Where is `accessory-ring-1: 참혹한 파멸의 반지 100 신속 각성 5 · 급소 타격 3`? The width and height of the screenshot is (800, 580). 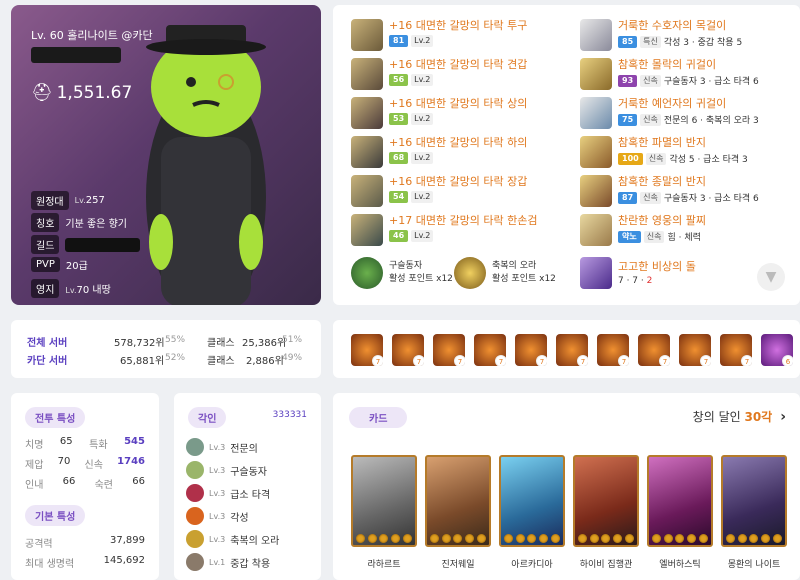 accessory-ring-1: 참혹한 파멸의 반지 100 신속 각성 5 · 급소 타격 3 is located at coordinates (664, 152).